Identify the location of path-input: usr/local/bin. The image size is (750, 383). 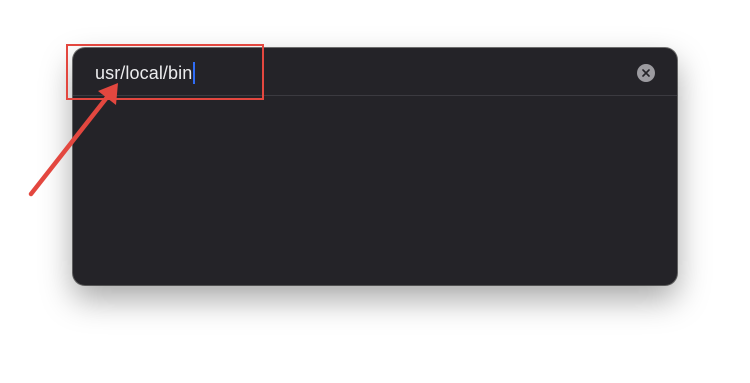
(145, 73).